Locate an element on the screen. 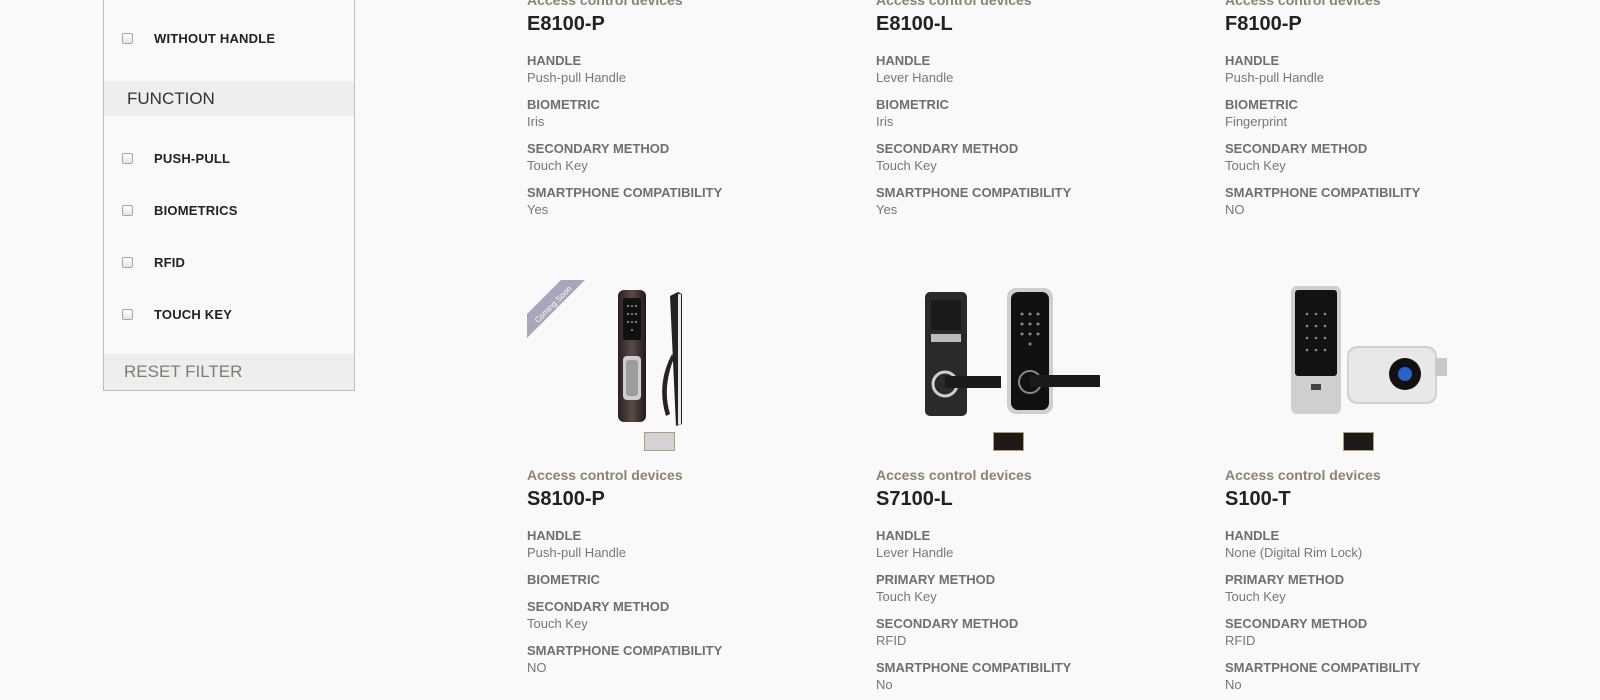 The width and height of the screenshot is (1600, 700). biometrics-checkbox is located at coordinates (127, 210).